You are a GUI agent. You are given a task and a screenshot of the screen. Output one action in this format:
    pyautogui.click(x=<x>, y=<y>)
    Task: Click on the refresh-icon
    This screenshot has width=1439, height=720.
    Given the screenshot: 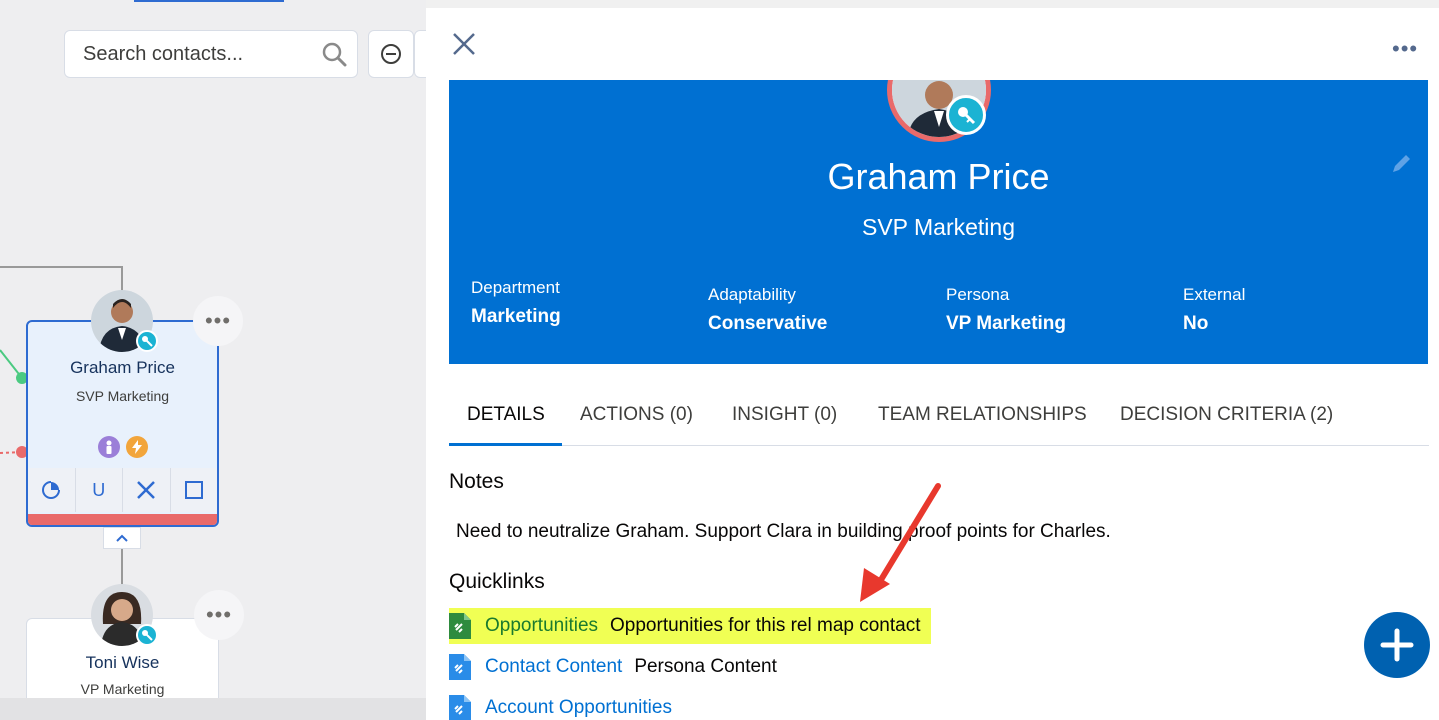 What is the action you would take?
    pyautogui.click(x=51, y=490)
    